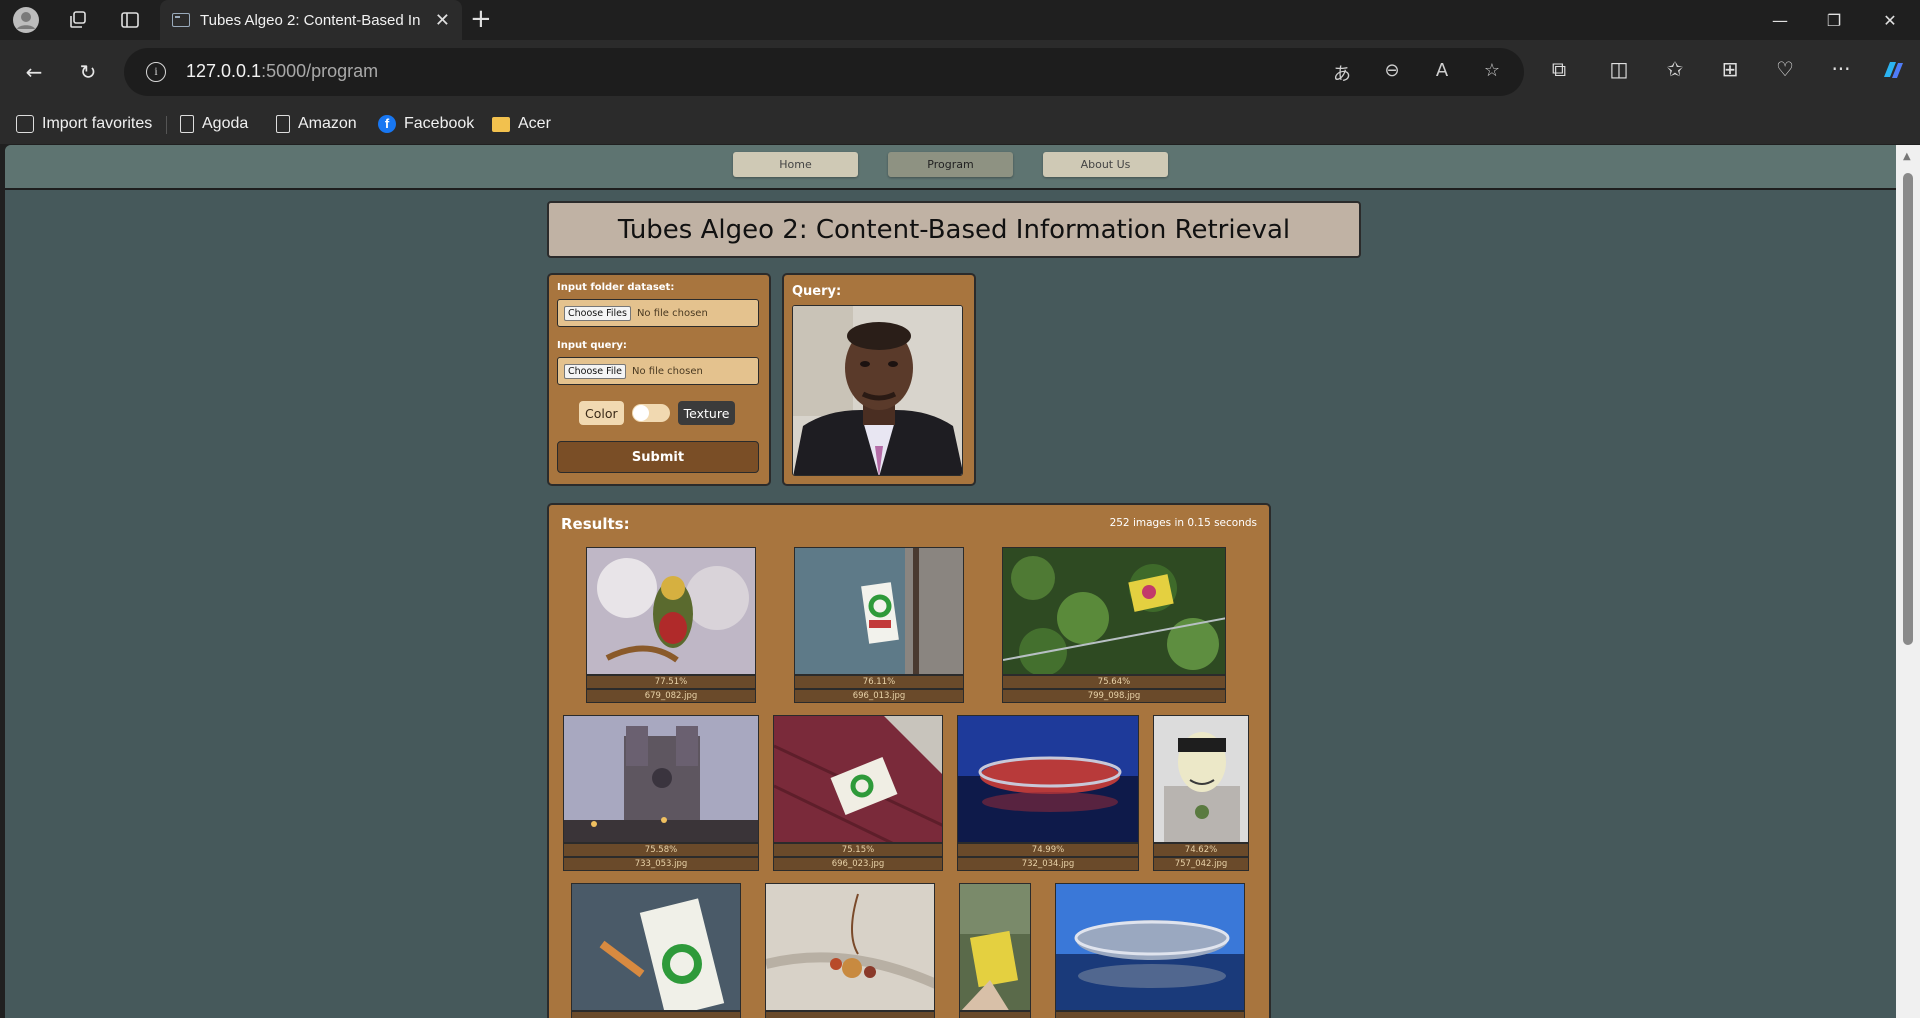  I want to click on read-aloud-icon: A, so click(1442, 72).